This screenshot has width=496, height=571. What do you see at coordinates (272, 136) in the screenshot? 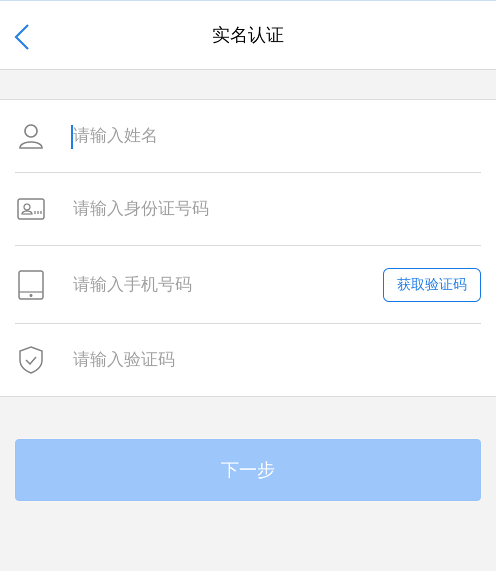
I see `input-field: 请输入姓名` at bounding box center [272, 136].